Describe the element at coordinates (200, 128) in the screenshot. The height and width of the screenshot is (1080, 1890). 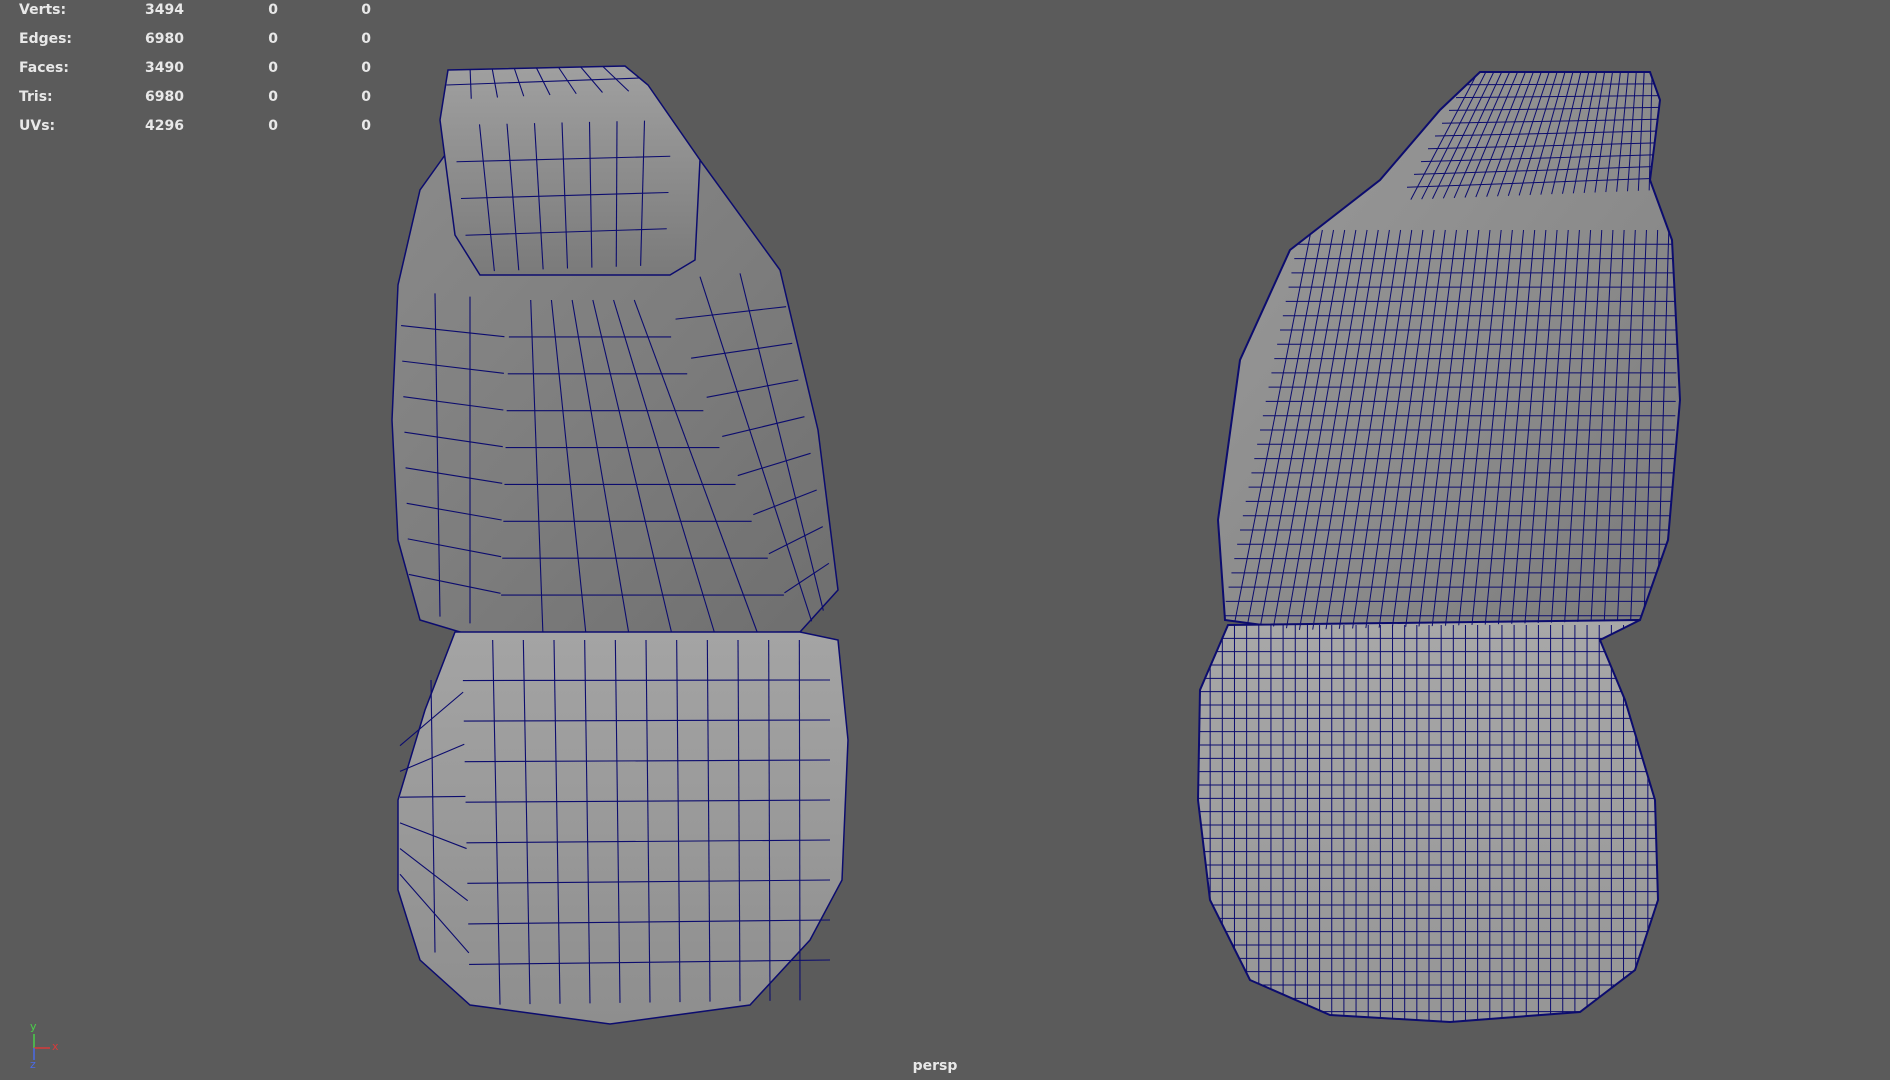
I see `hud-row-uvs: UVs: 4296 0 0` at that location.